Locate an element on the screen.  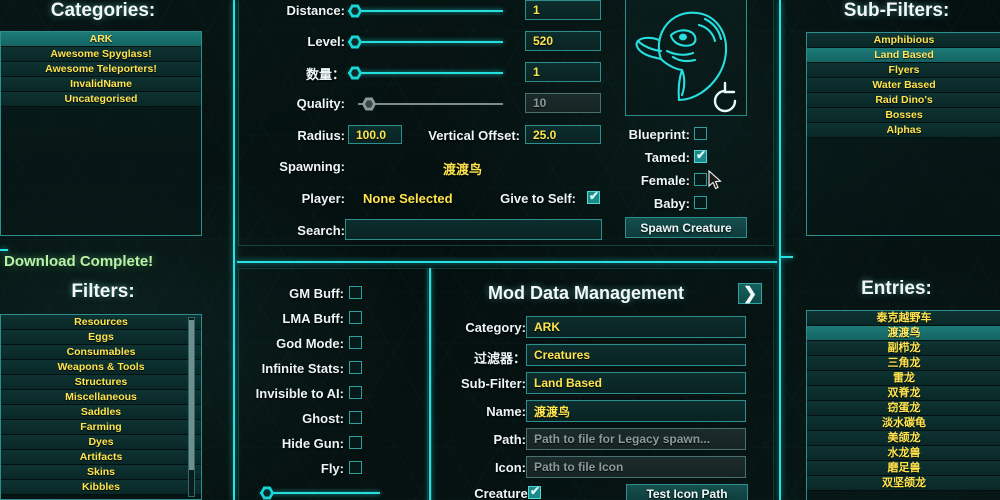
icon-input: Path to file Icon is located at coordinates (636, 467).